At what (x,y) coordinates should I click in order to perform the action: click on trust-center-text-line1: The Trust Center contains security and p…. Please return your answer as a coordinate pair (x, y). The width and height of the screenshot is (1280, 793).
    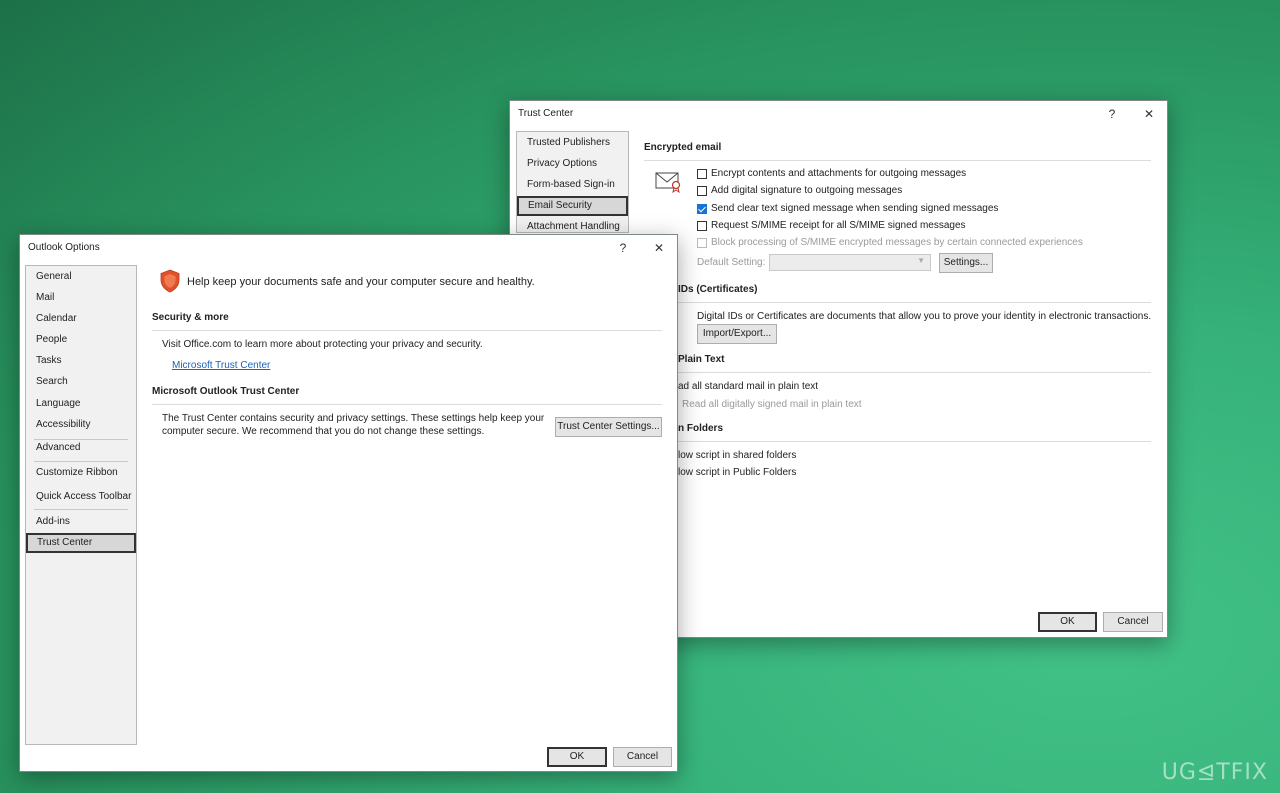
    Looking at the image, I should click on (353, 418).